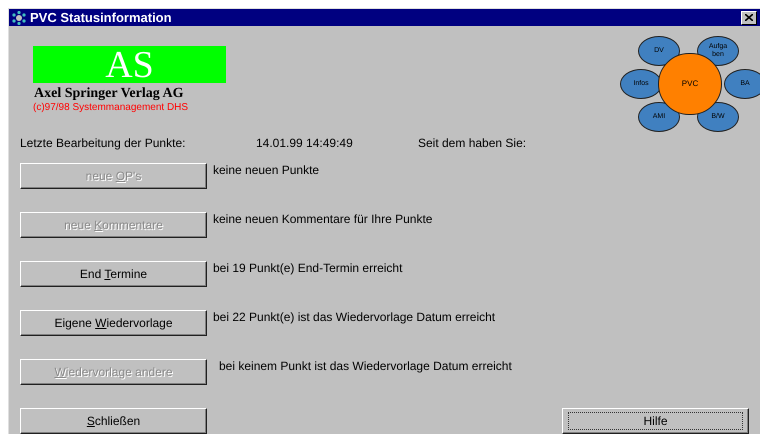  I want to click on window-title: PVC Statusinformation, so click(101, 17).